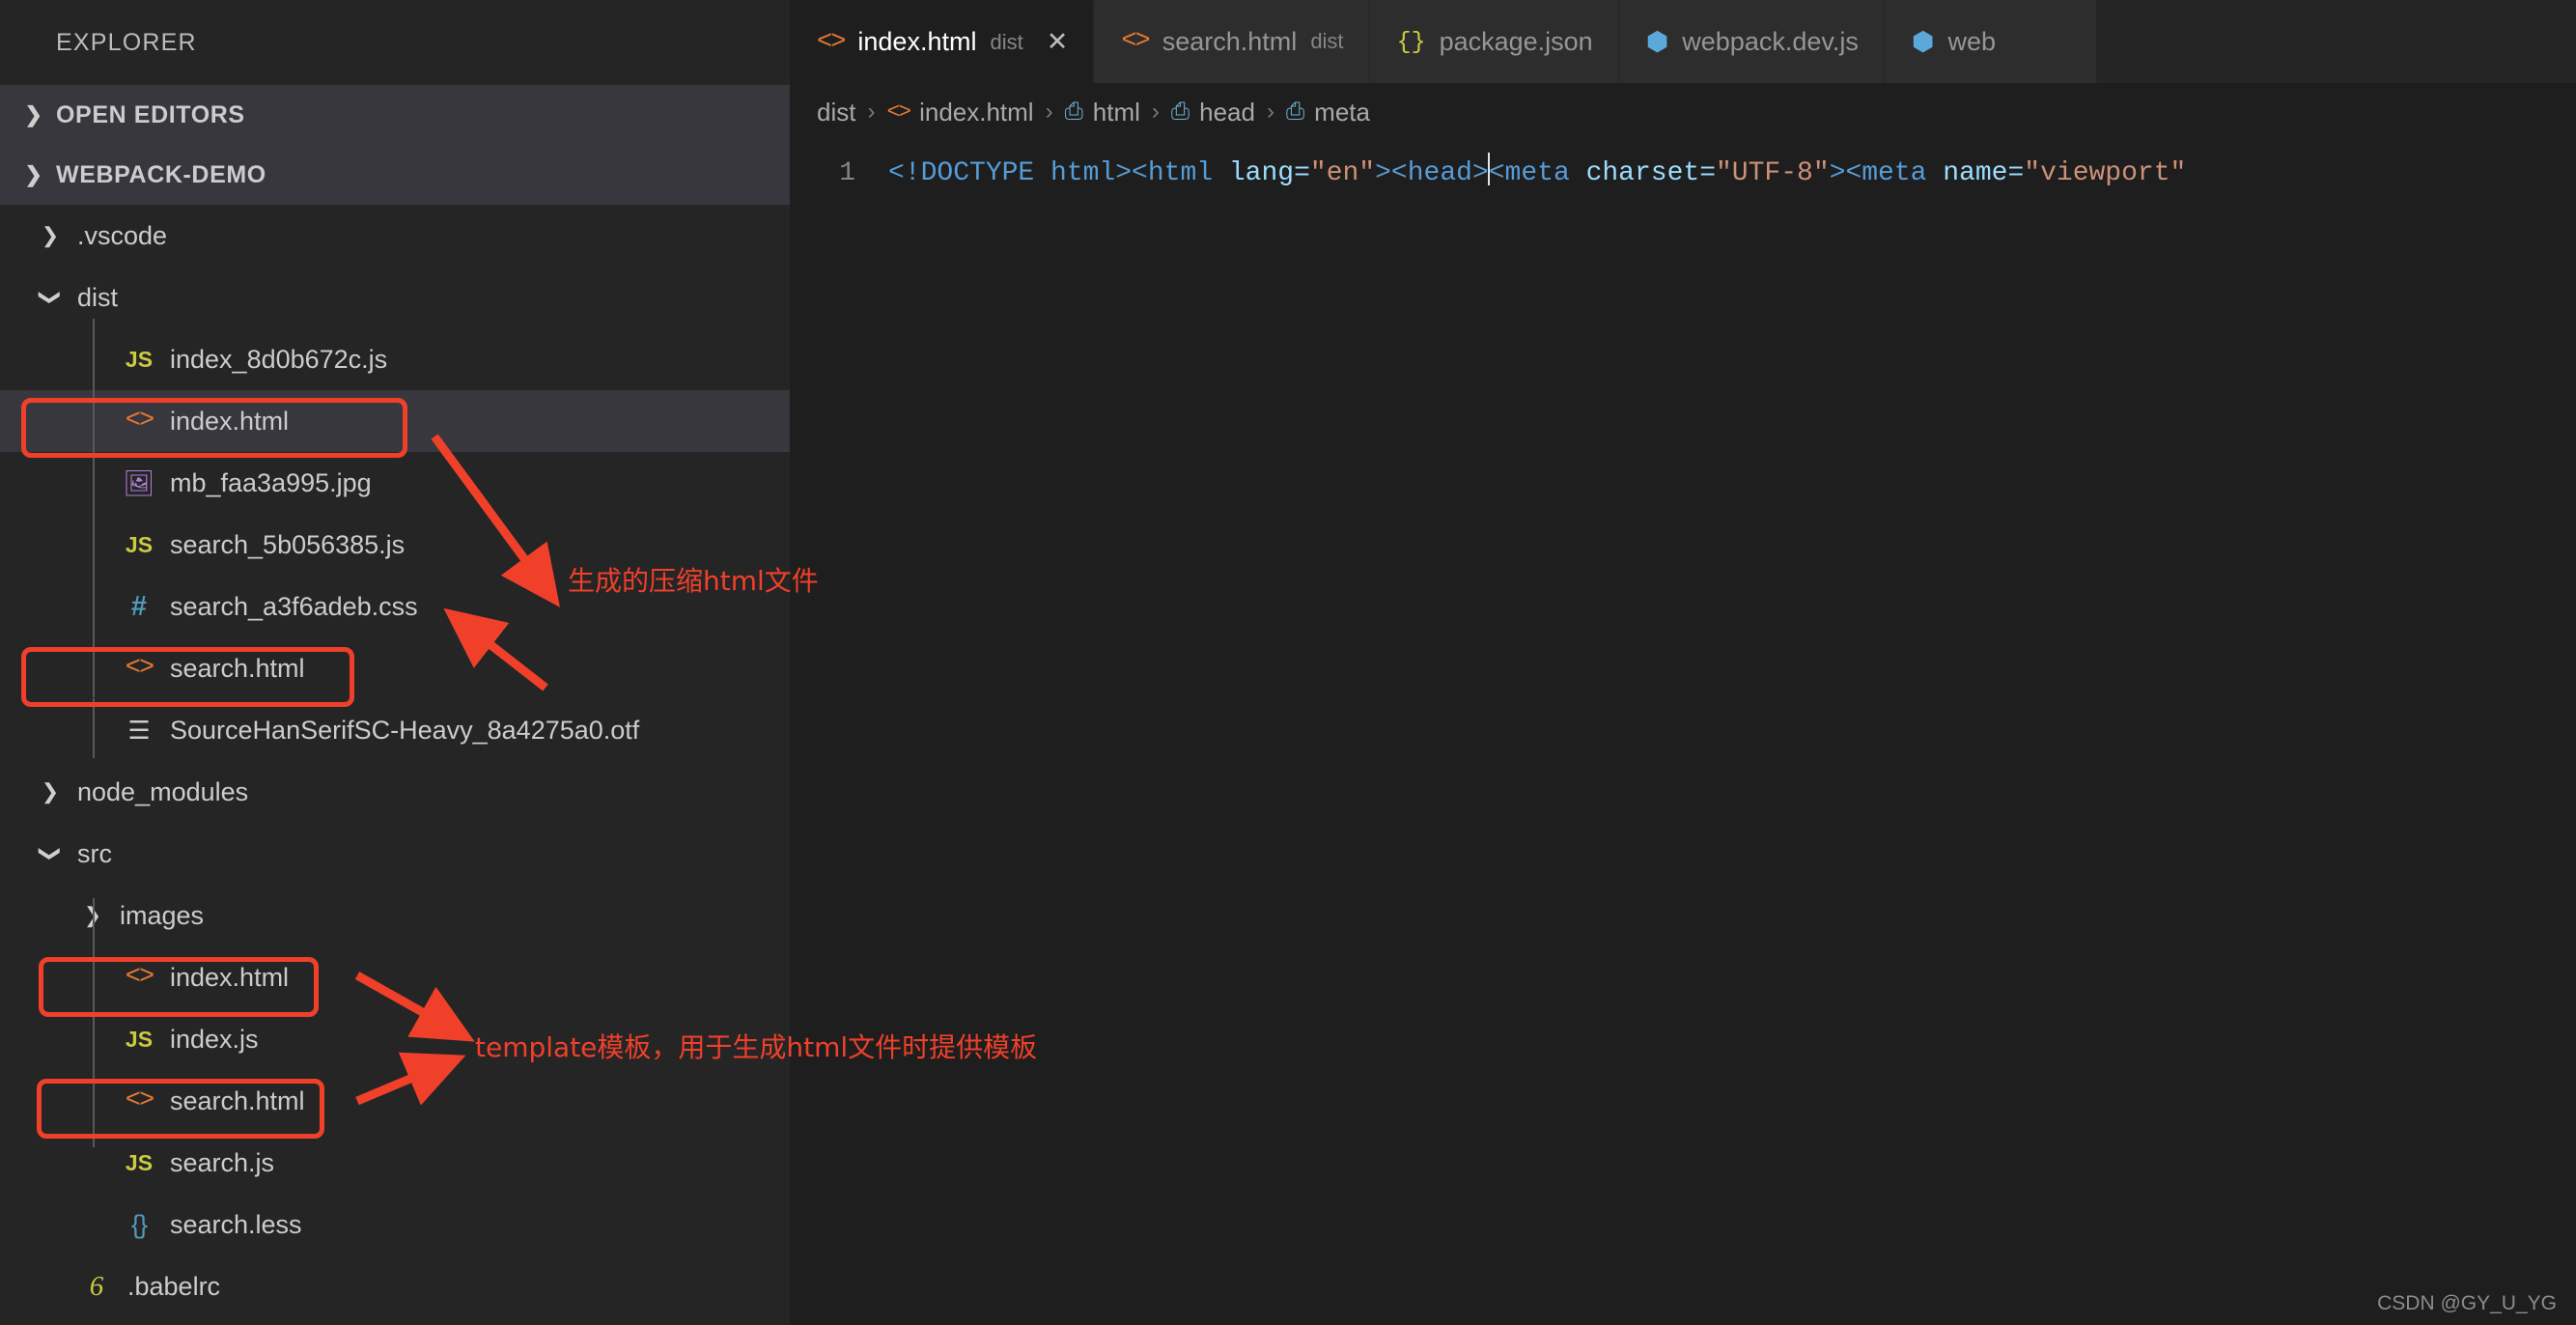 The width and height of the screenshot is (2576, 1325). I want to click on code-token: lang=, so click(1262, 173).